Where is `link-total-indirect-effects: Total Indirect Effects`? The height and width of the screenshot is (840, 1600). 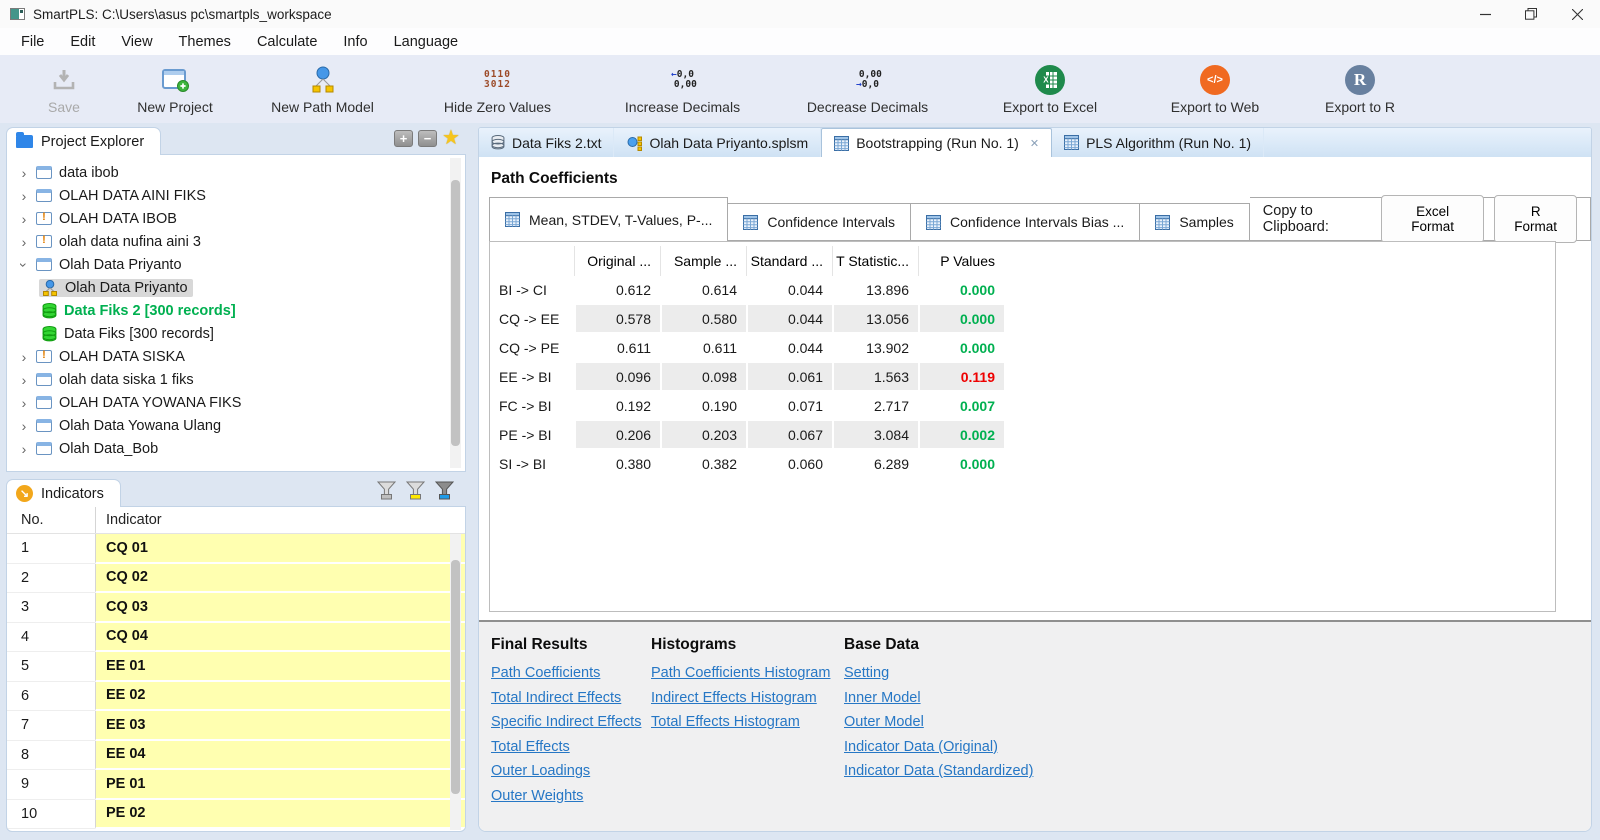
link-total-indirect-effects: Total Indirect Effects is located at coordinates (566, 698).